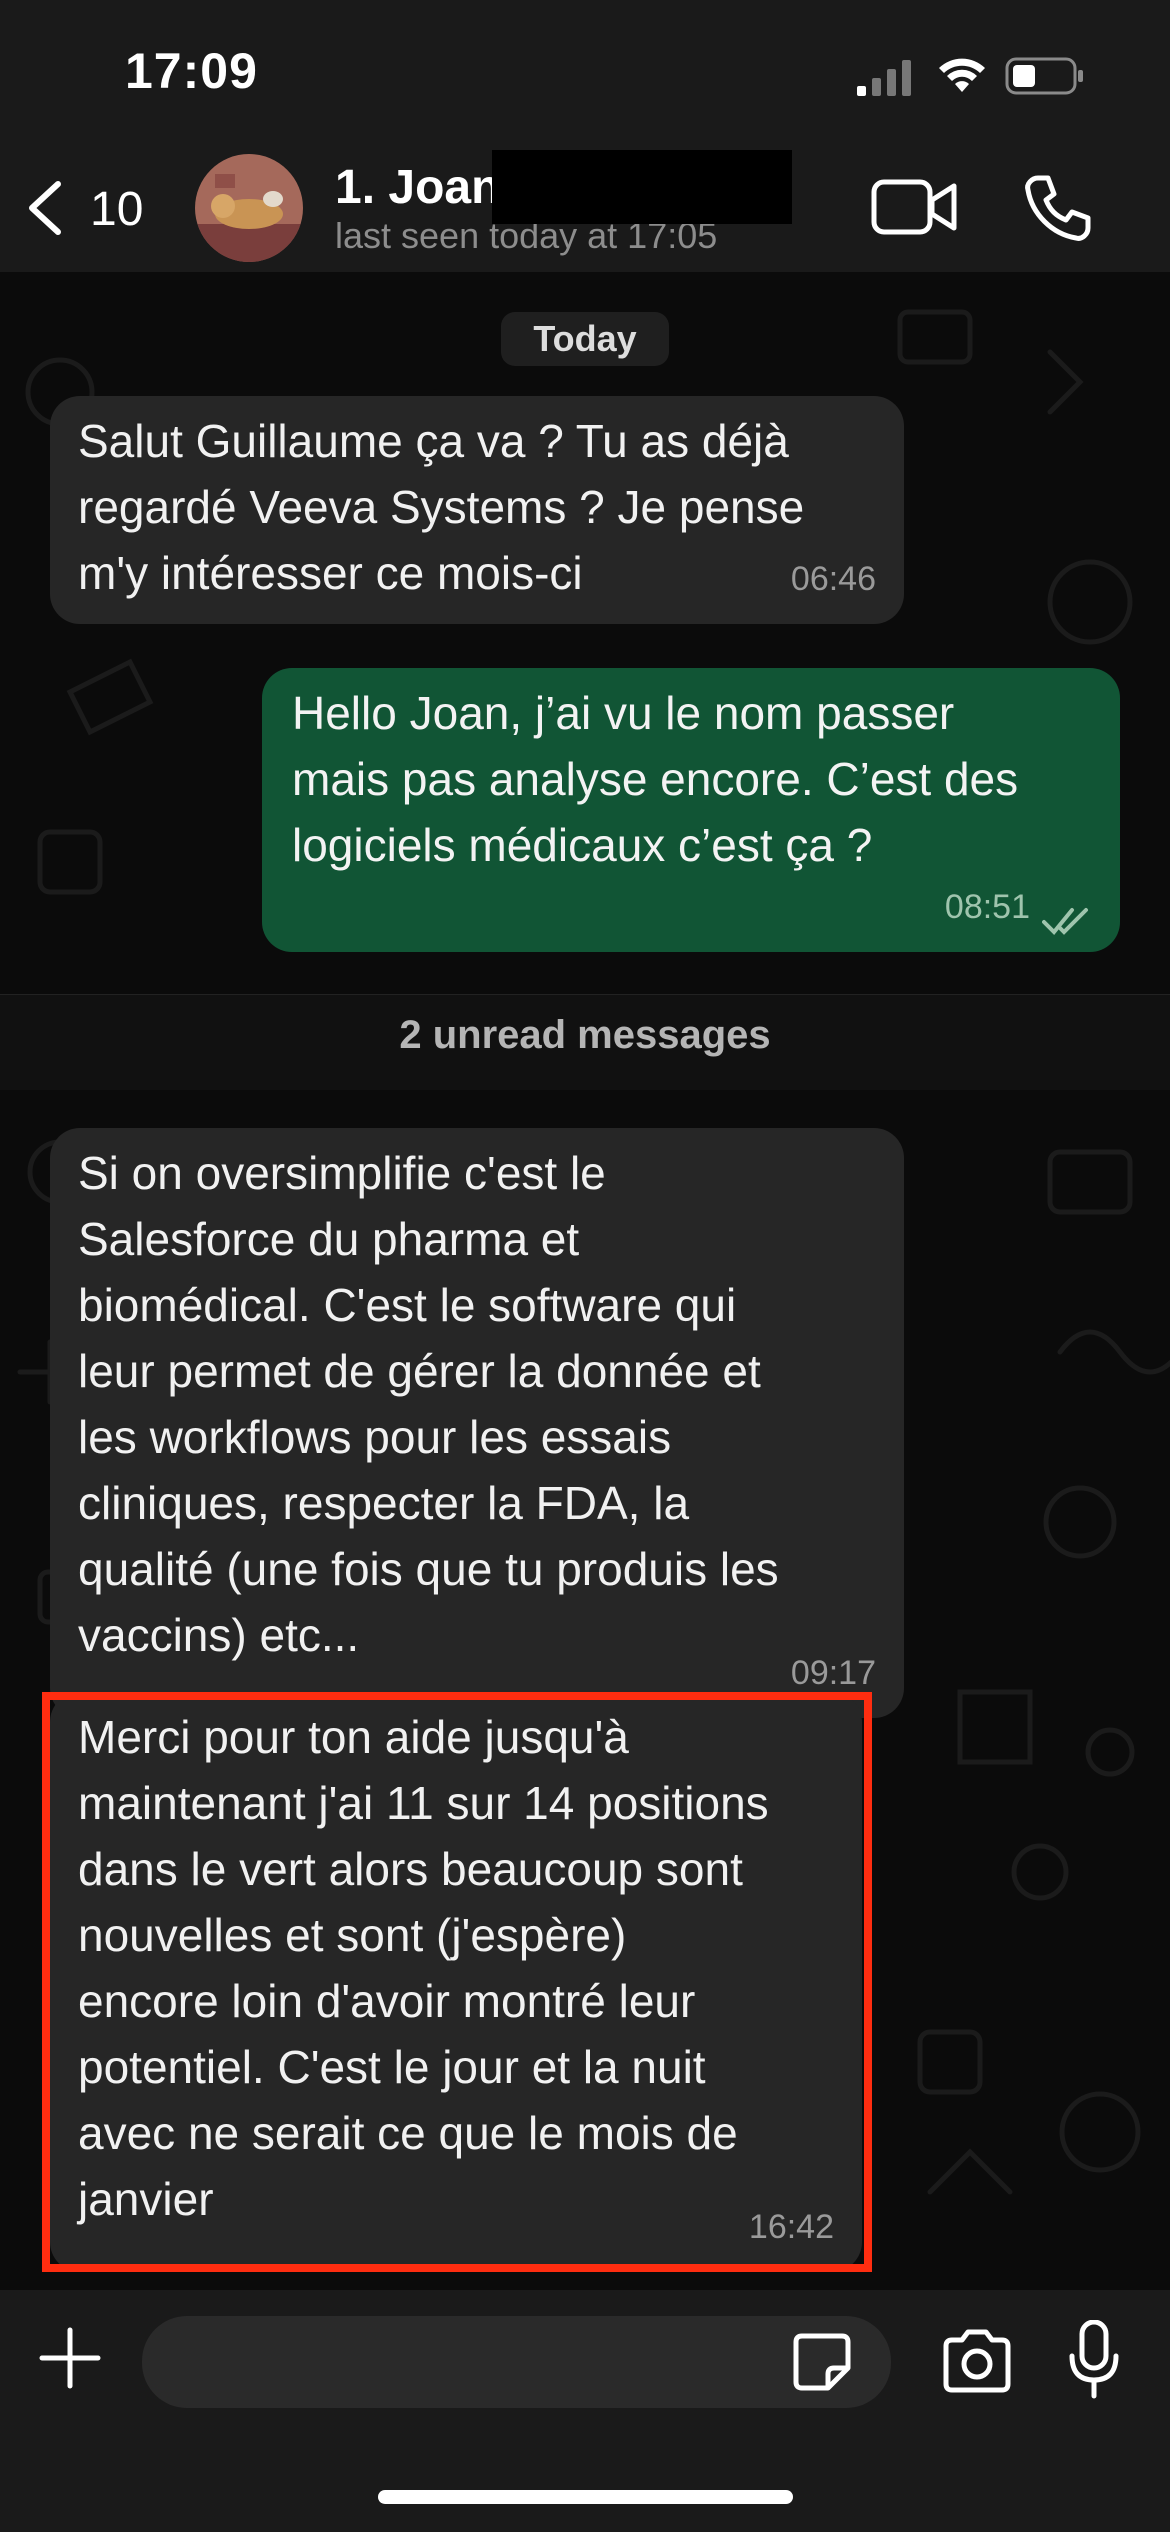  Describe the element at coordinates (585, 1035) in the screenshot. I see `unread-messages-label: 2 unread messages` at that location.